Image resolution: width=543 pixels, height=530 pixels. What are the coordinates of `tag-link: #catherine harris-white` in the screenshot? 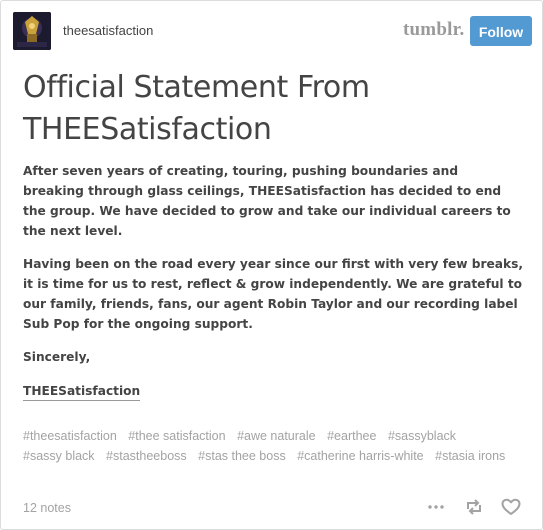 It's located at (360, 456).